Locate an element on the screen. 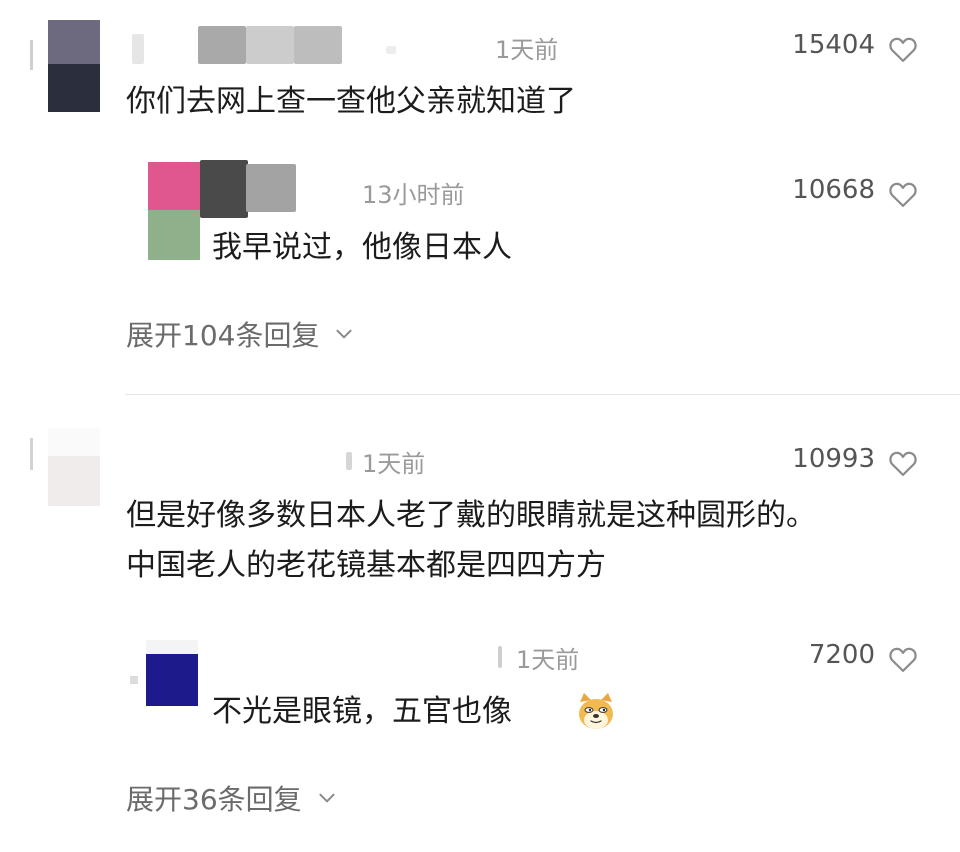 This screenshot has width=960, height=852. comment-text: 你们去网上查一查他父亲就知道了 is located at coordinates (351, 101).